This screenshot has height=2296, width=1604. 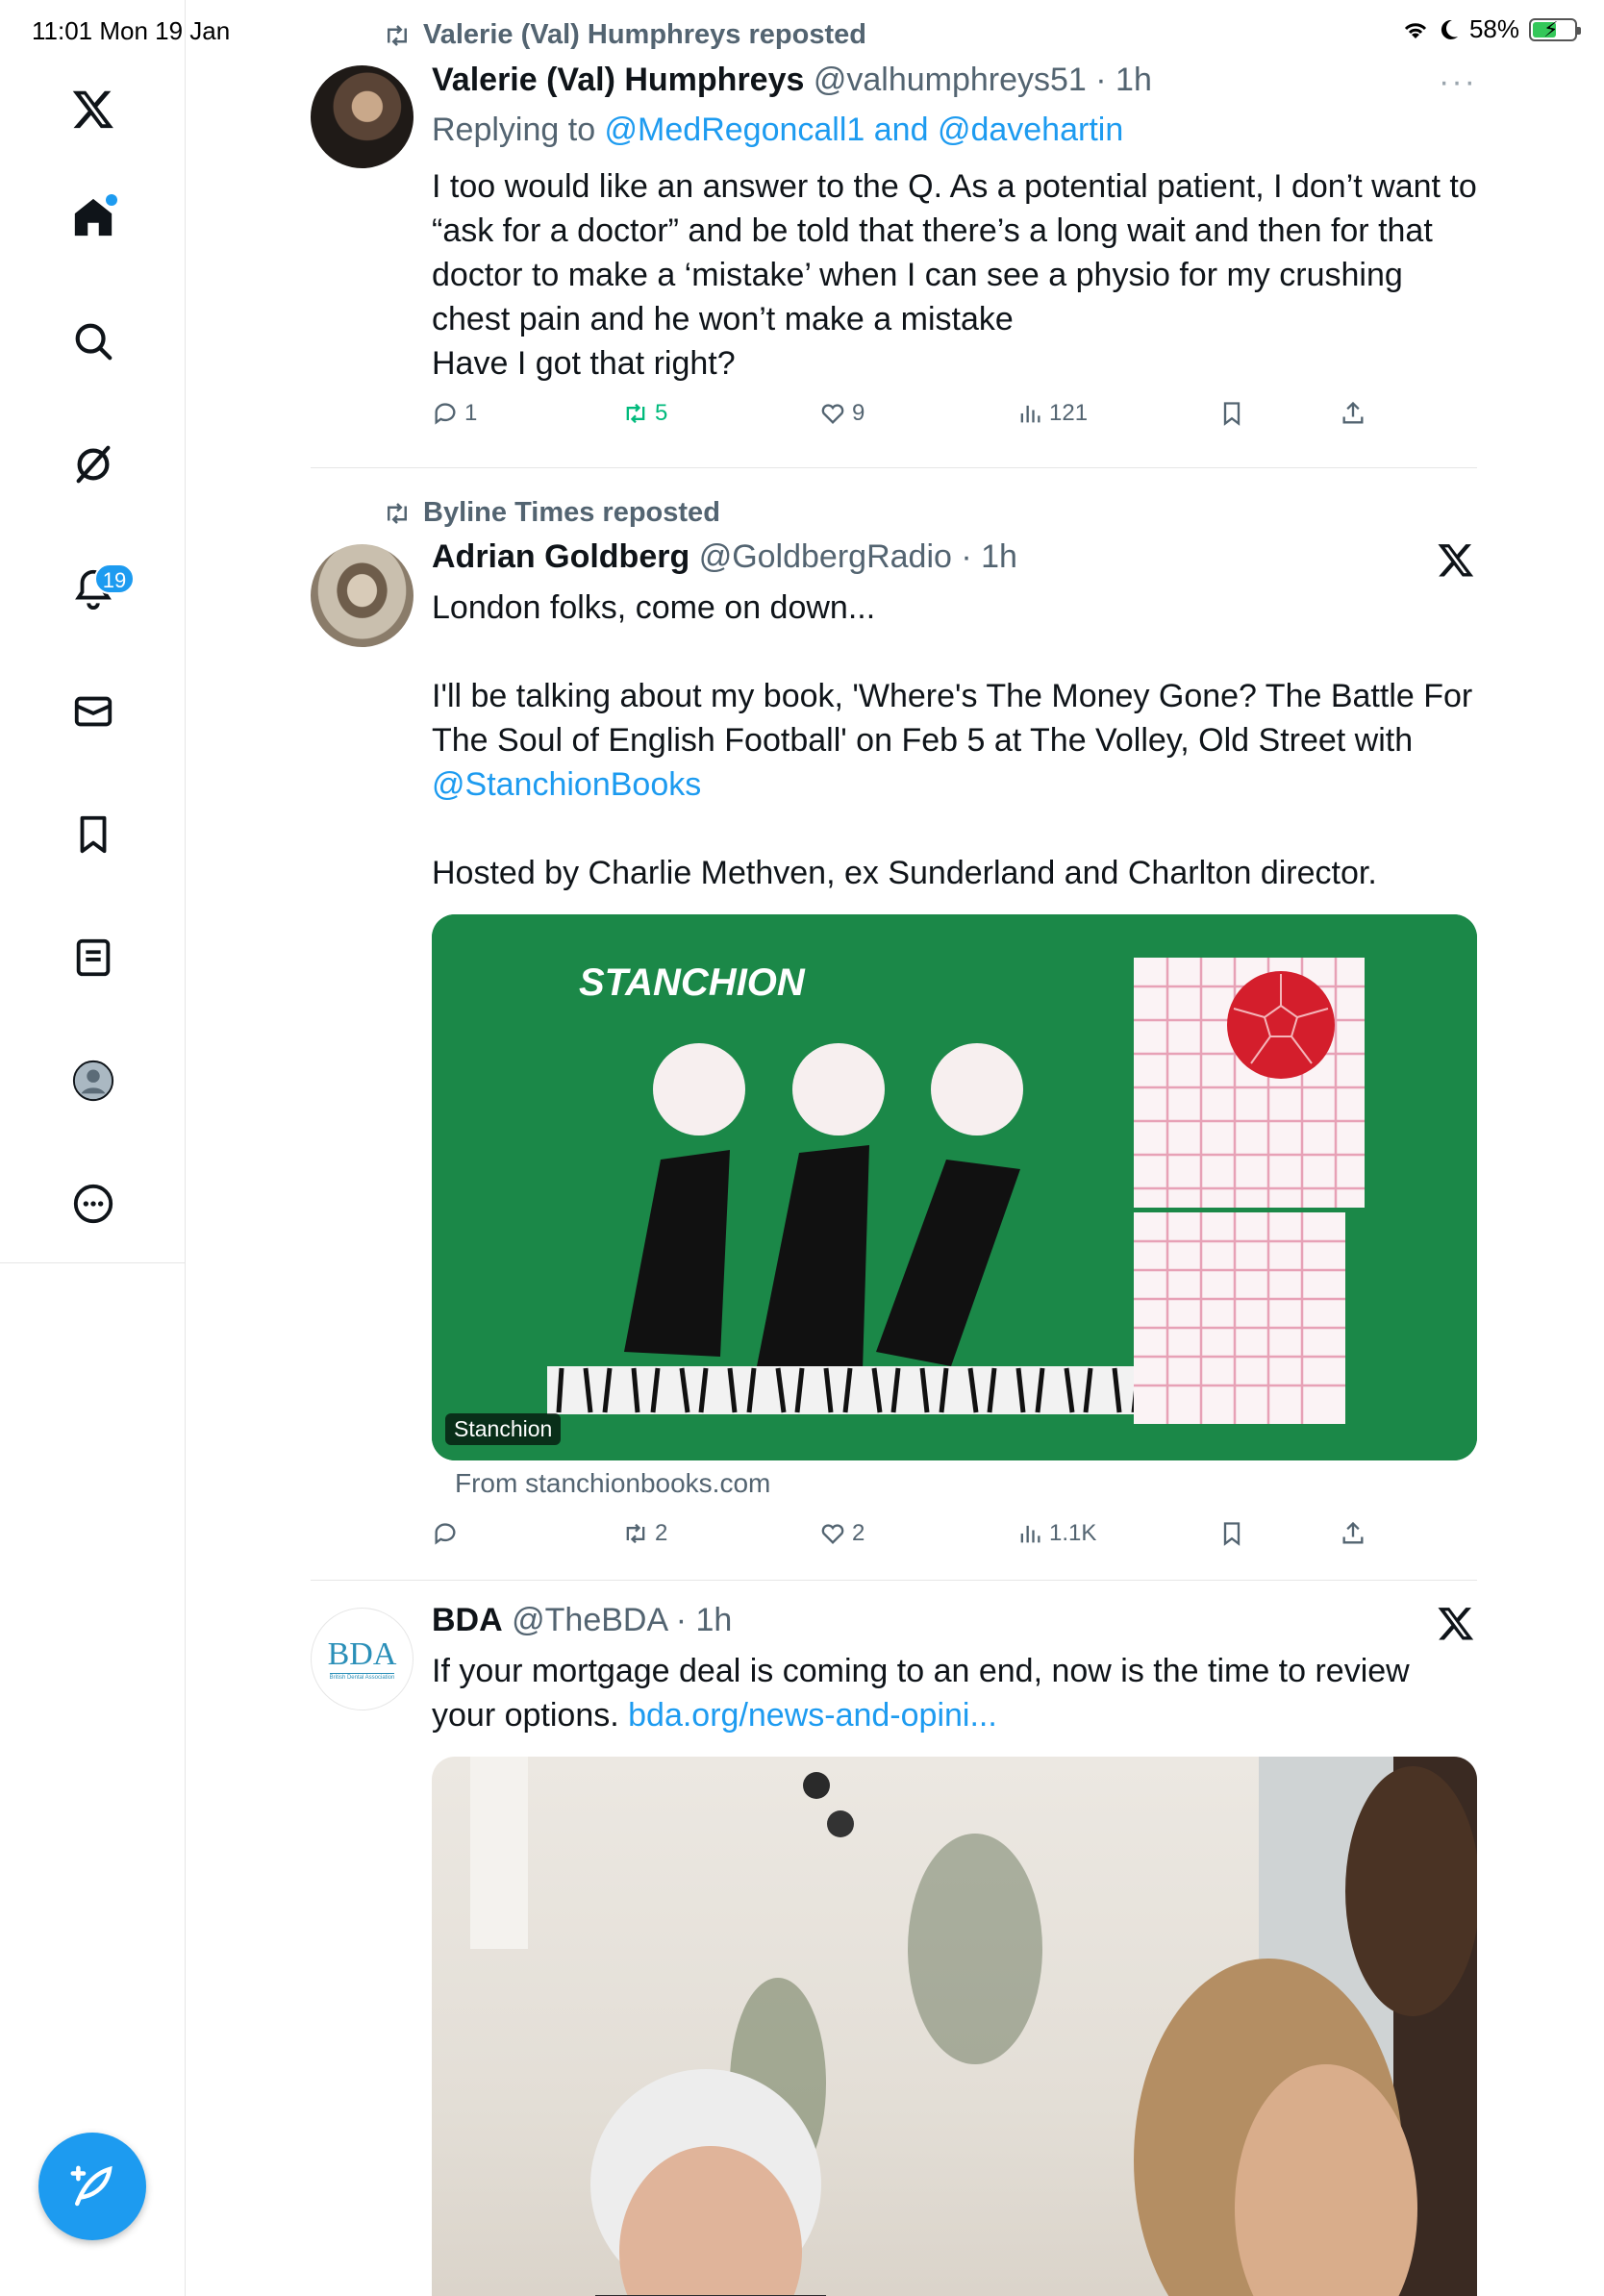 I want to click on like-button: 2, so click(x=842, y=1533).